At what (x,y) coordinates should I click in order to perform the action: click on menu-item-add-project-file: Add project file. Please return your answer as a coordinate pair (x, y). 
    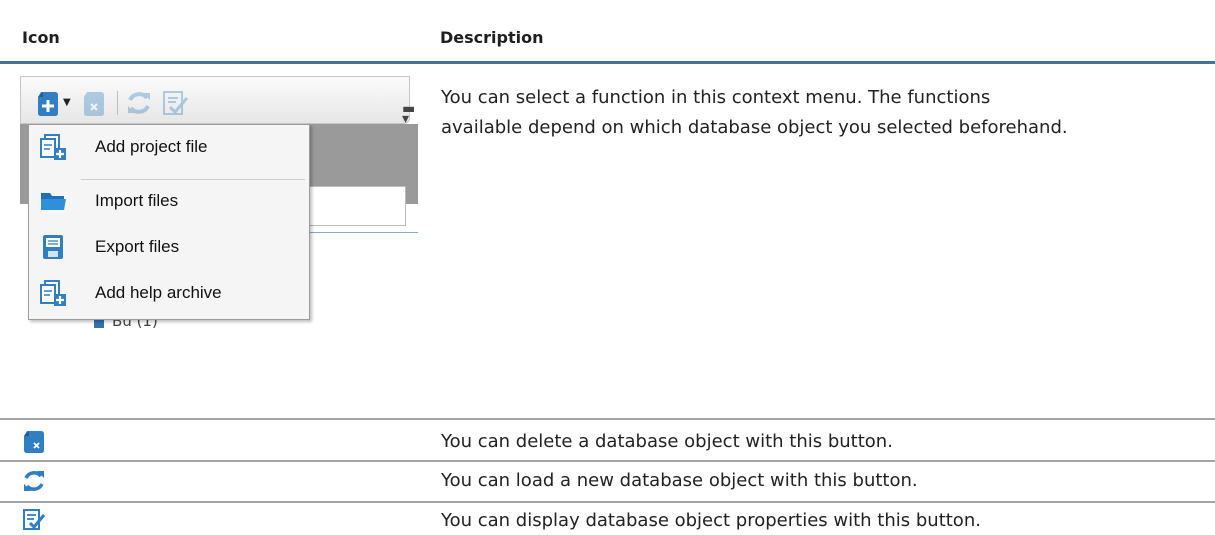
    Looking at the image, I should click on (169, 147).